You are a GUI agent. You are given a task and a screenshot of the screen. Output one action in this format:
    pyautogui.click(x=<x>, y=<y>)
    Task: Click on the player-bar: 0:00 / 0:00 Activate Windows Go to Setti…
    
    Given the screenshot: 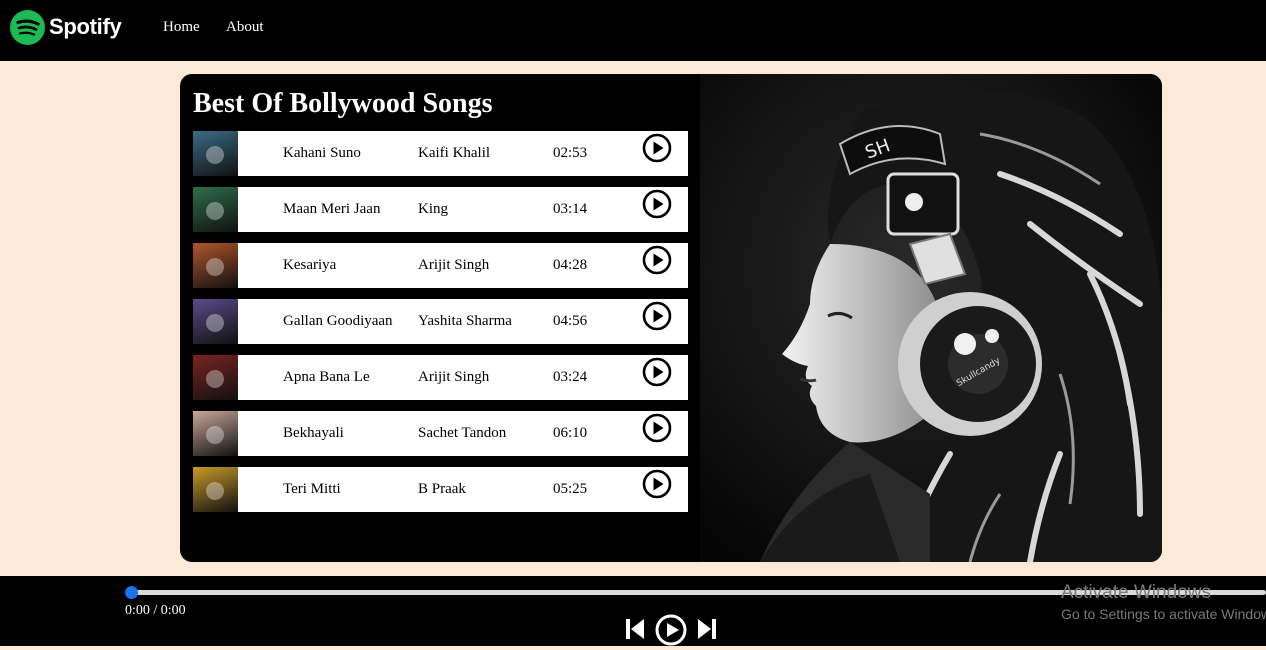 What is the action you would take?
    pyautogui.click(x=633, y=611)
    